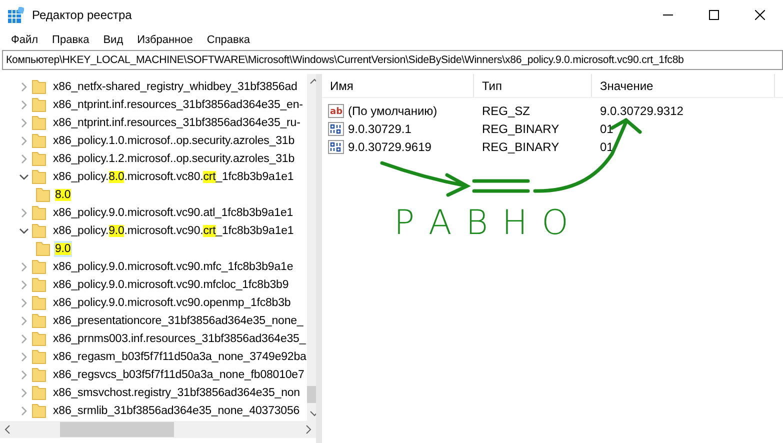 Image resolution: width=783 pixels, height=443 pixels. I want to click on scrollbar-thumb, so click(117, 429).